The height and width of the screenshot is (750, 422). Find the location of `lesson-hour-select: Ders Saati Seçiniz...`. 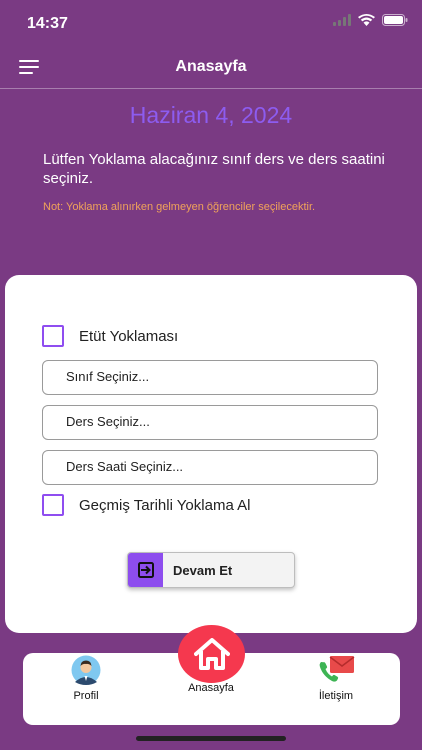

lesson-hour-select: Ders Saati Seçiniz... is located at coordinates (210, 467).